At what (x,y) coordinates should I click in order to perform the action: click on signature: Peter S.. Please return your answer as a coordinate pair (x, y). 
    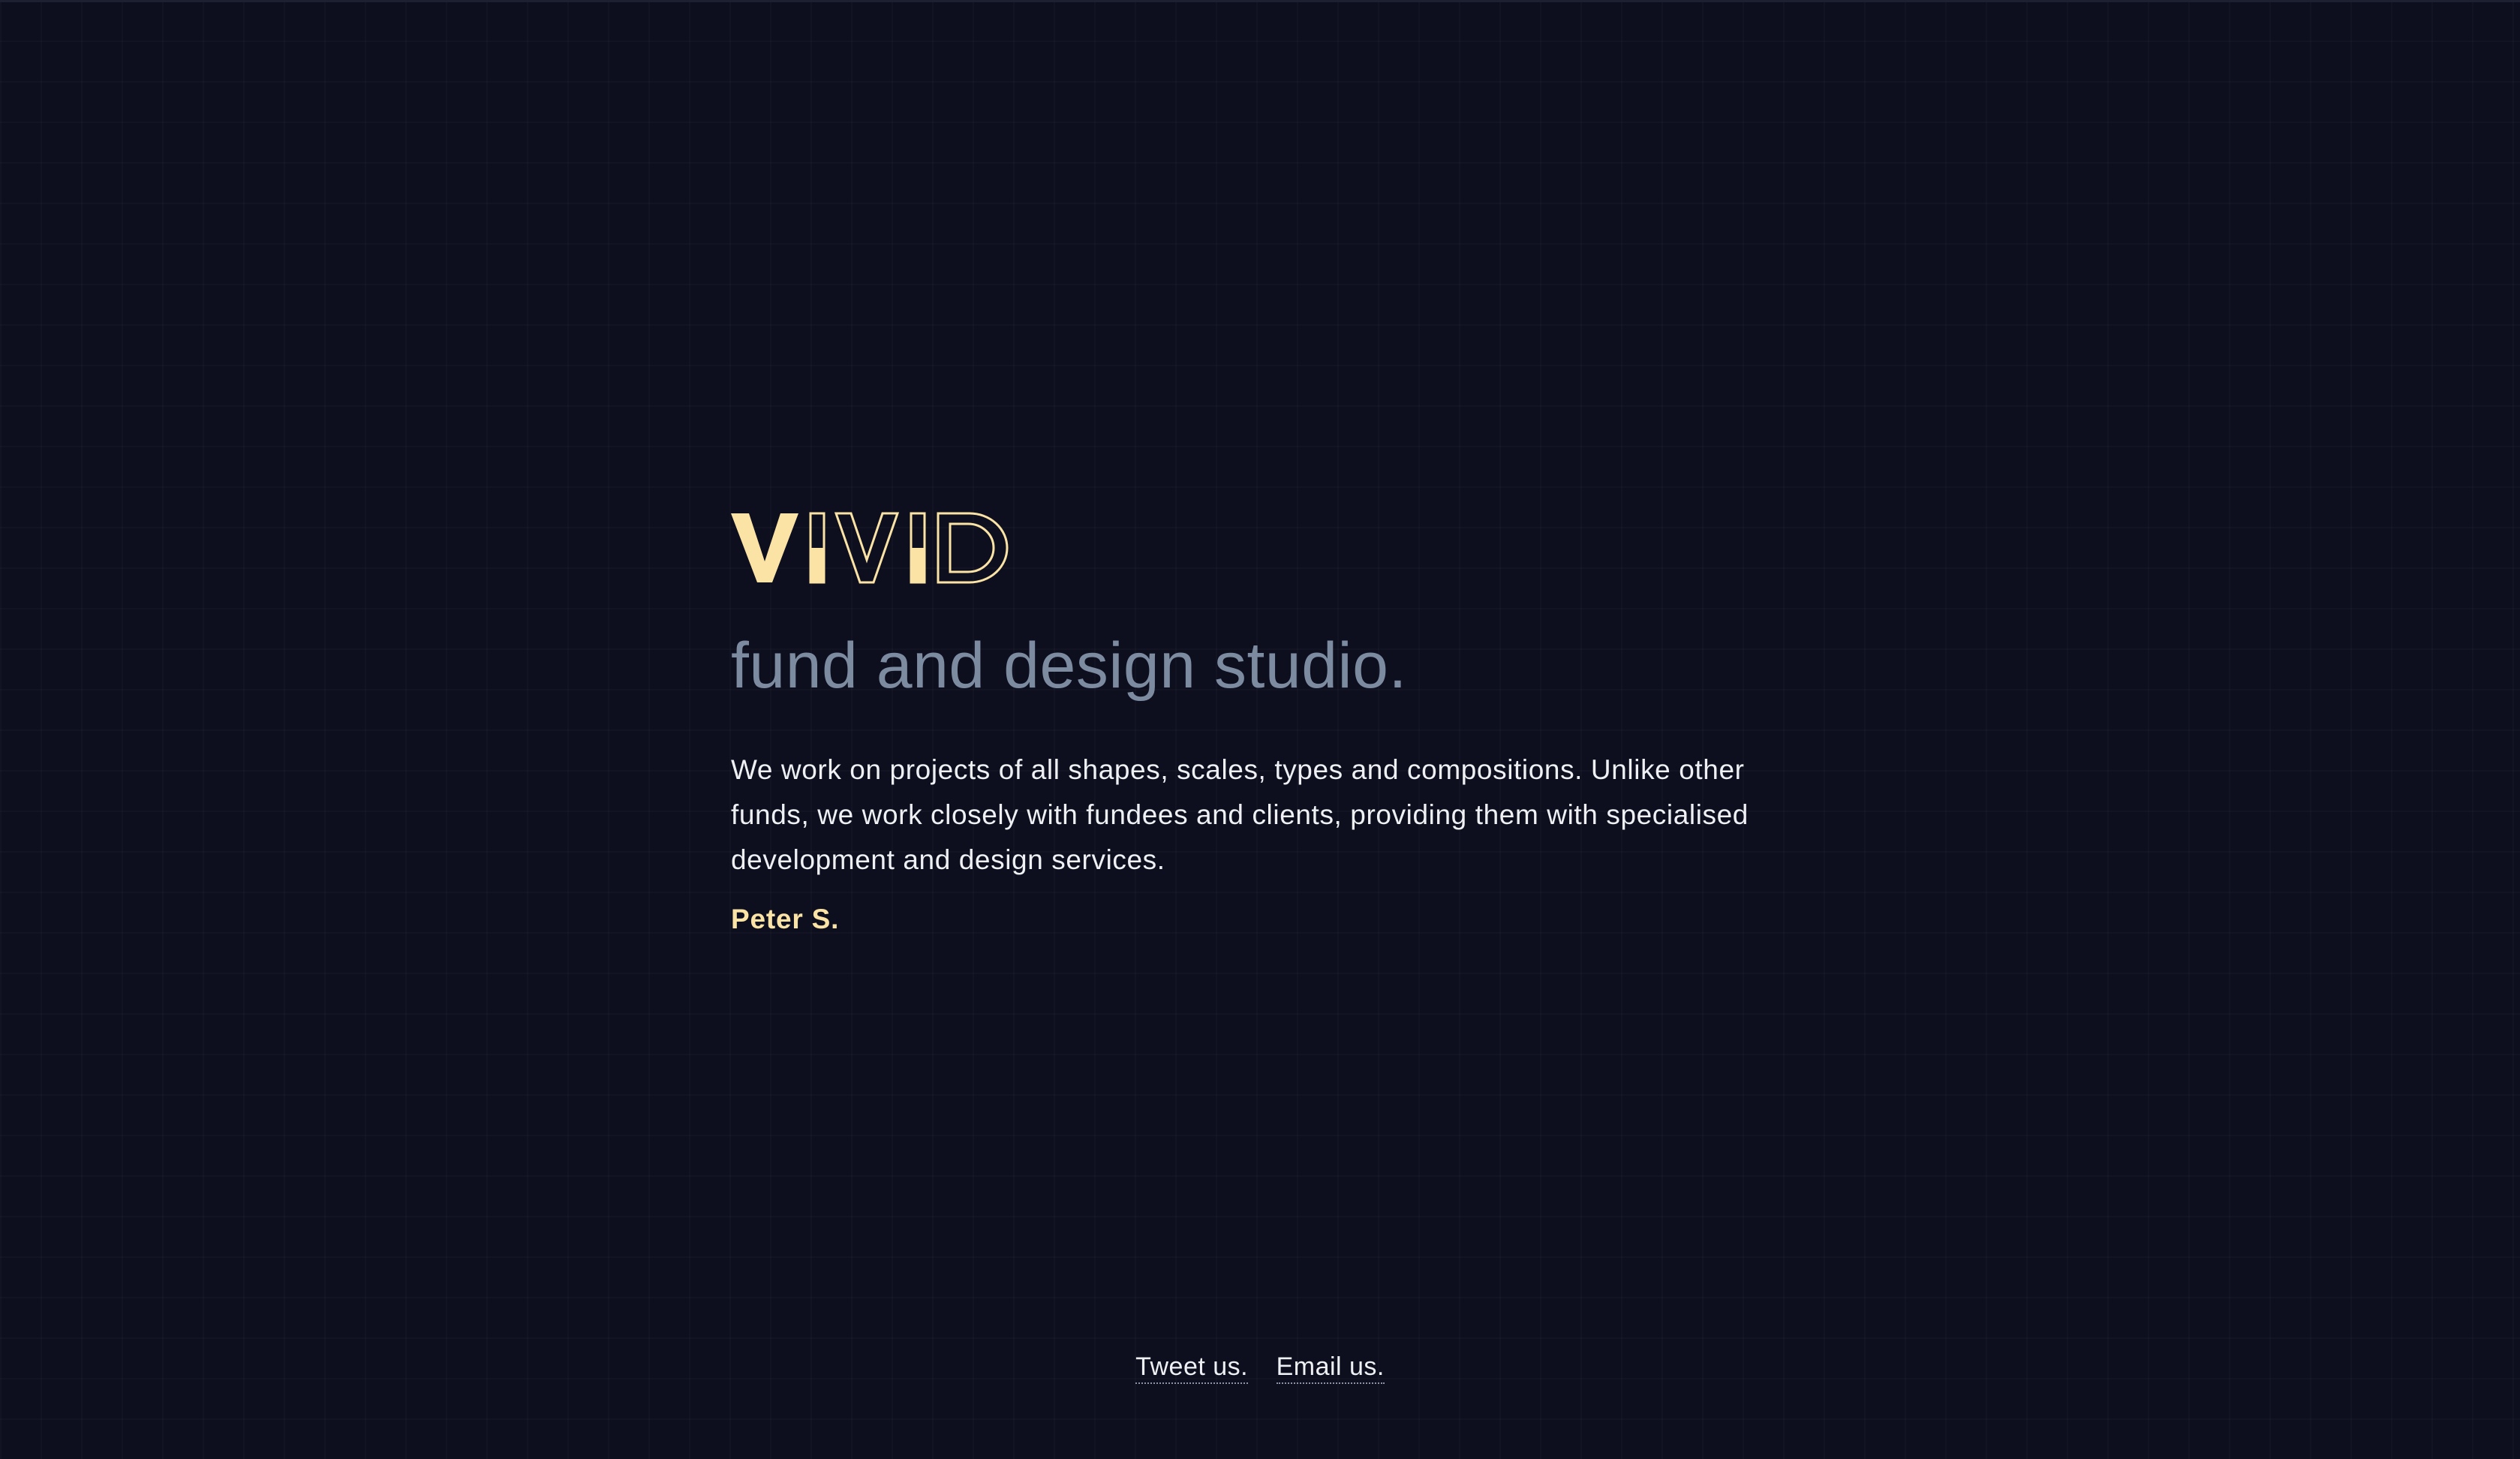
    Looking at the image, I should click on (785, 920).